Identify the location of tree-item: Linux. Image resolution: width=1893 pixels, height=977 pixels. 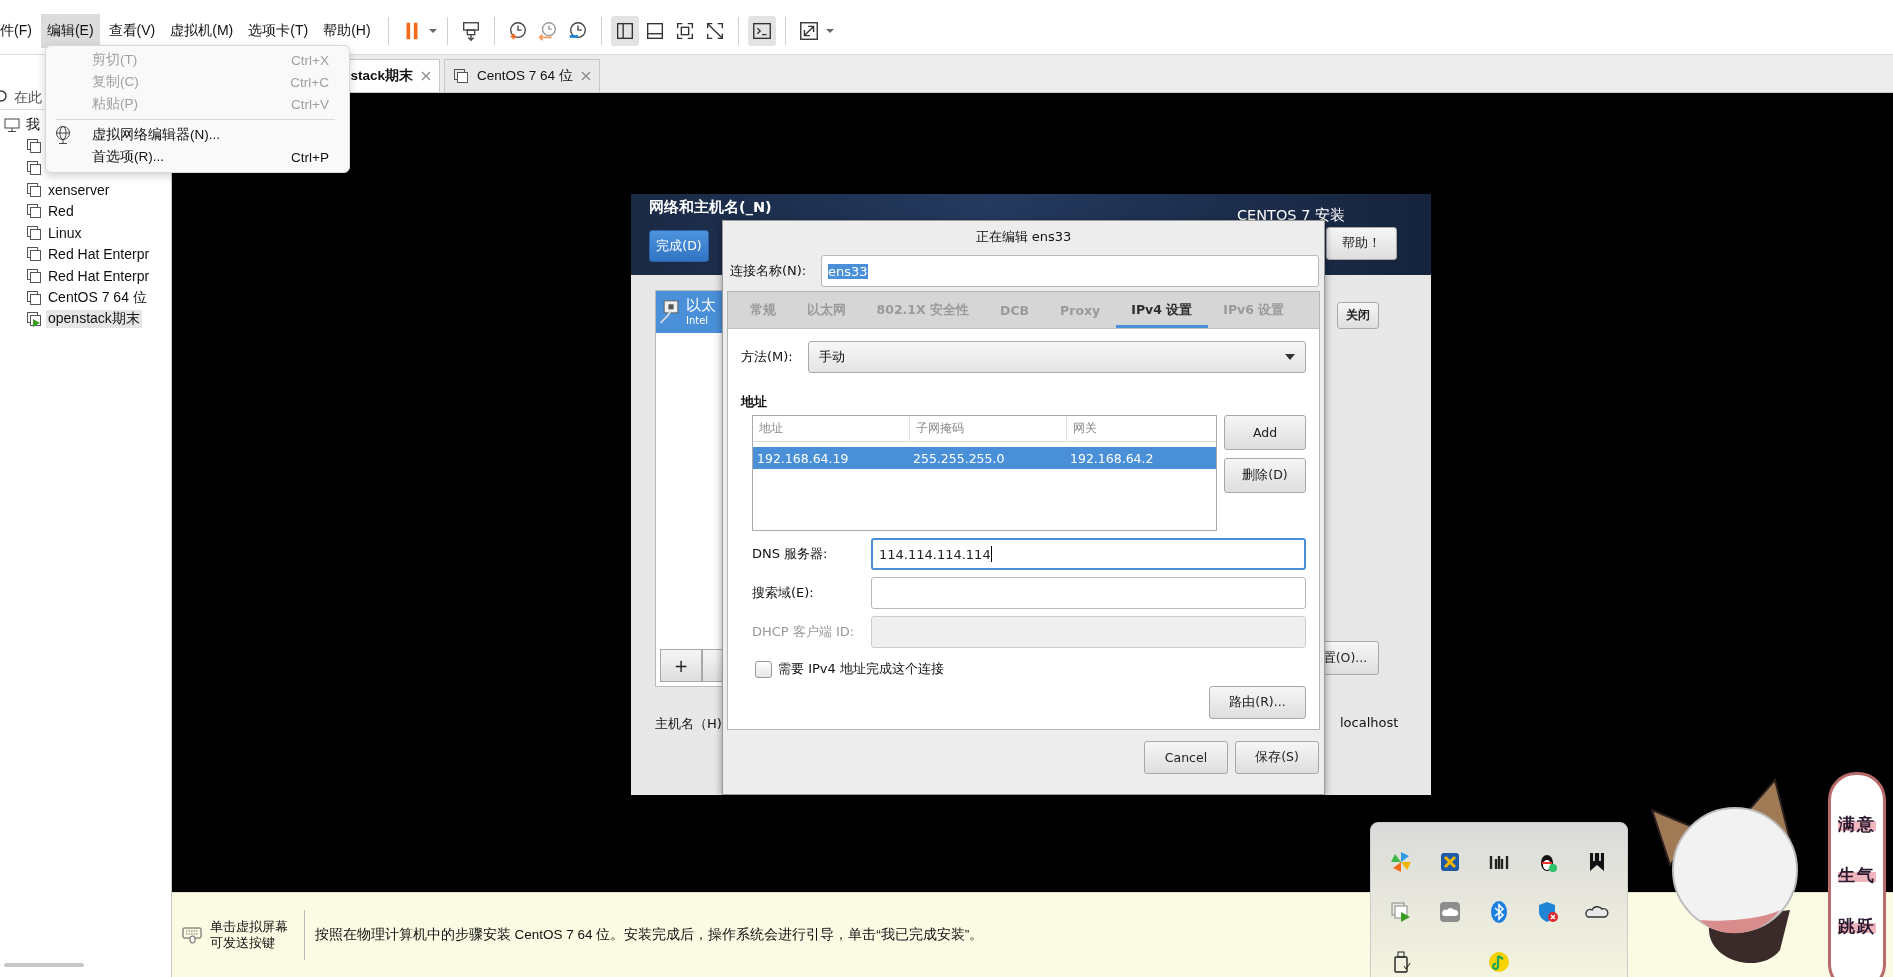
(65, 232).